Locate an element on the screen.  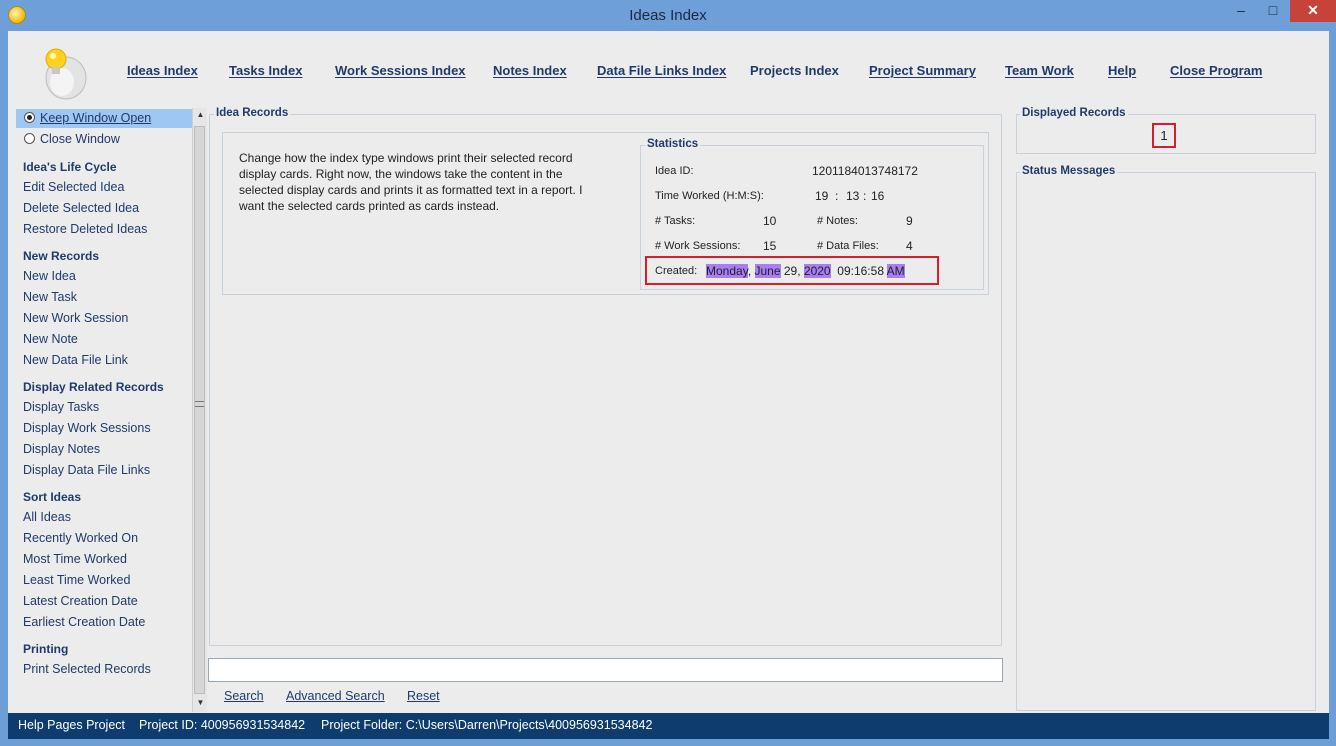
display-tasks-link: Display Tasks is located at coordinates (61, 407).